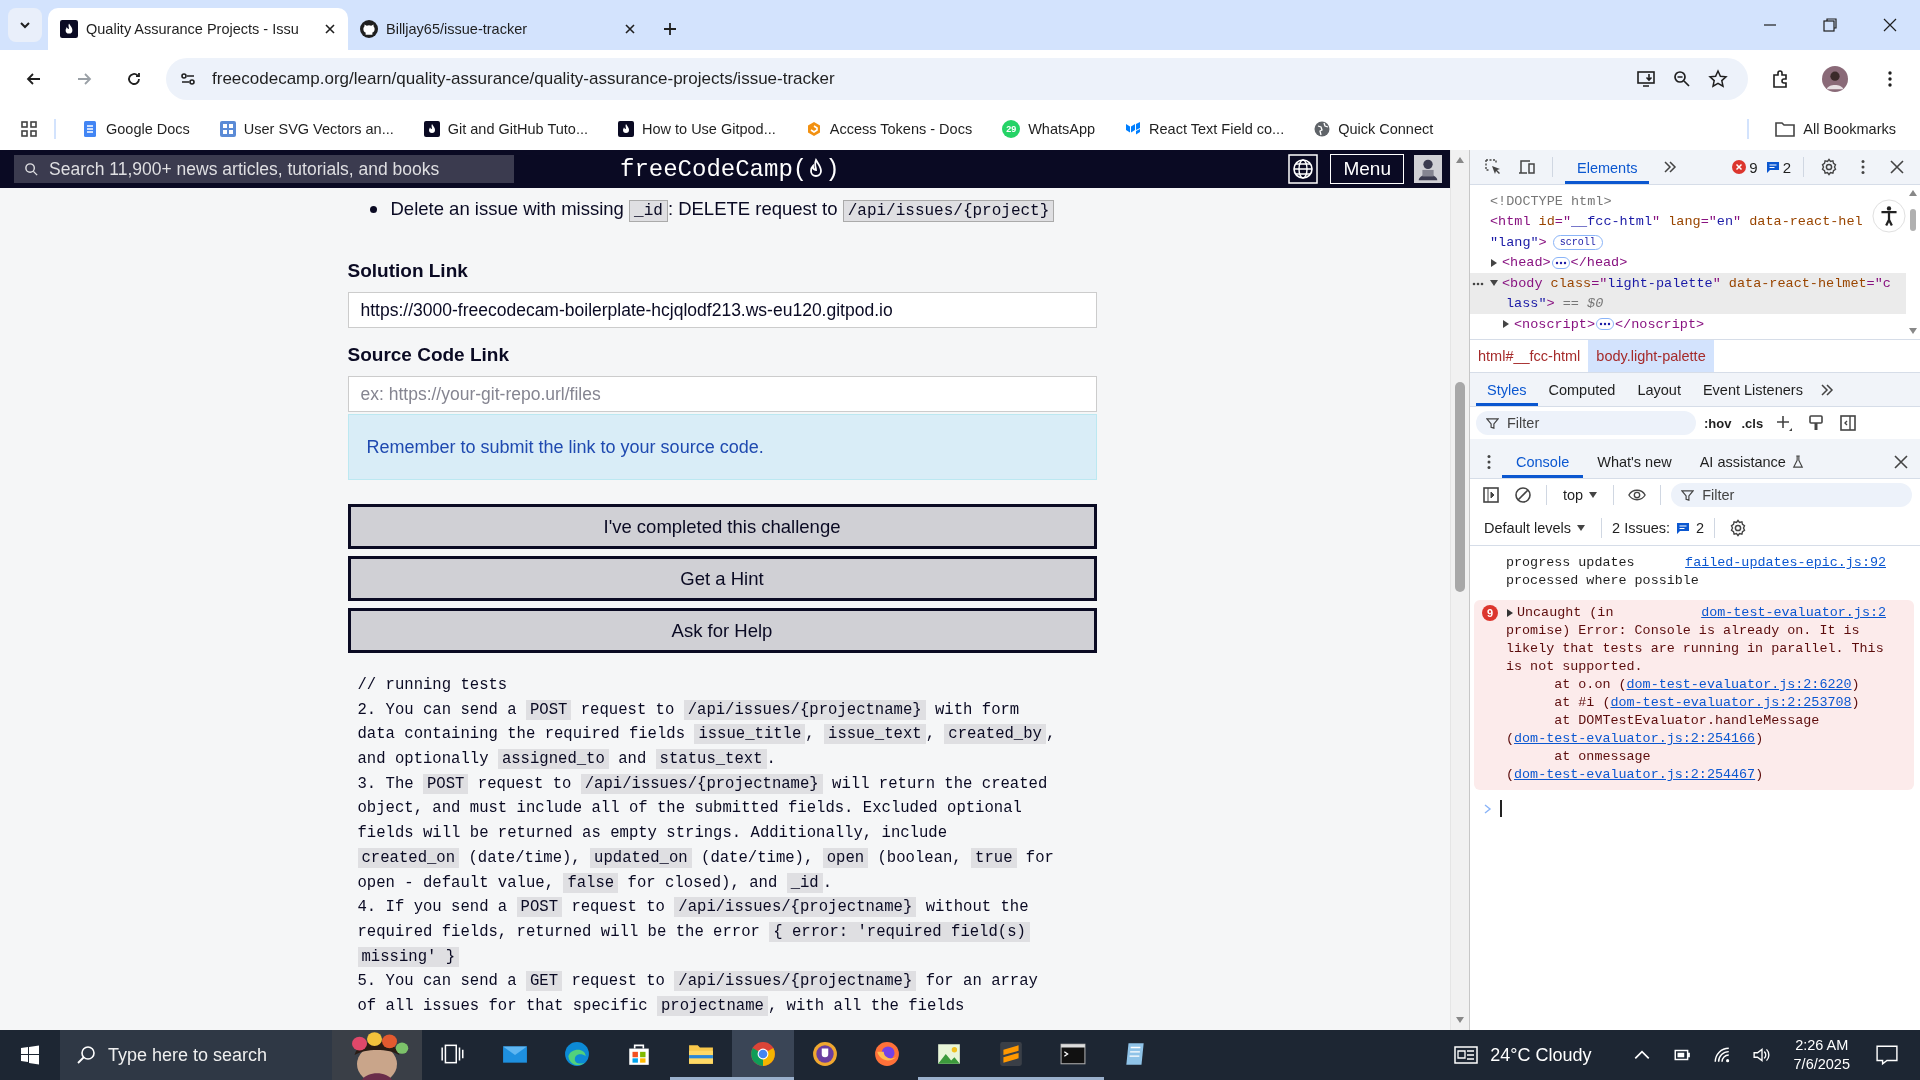 This screenshot has height=1080, width=1920. I want to click on console-filter-box: Filter, so click(1791, 495).